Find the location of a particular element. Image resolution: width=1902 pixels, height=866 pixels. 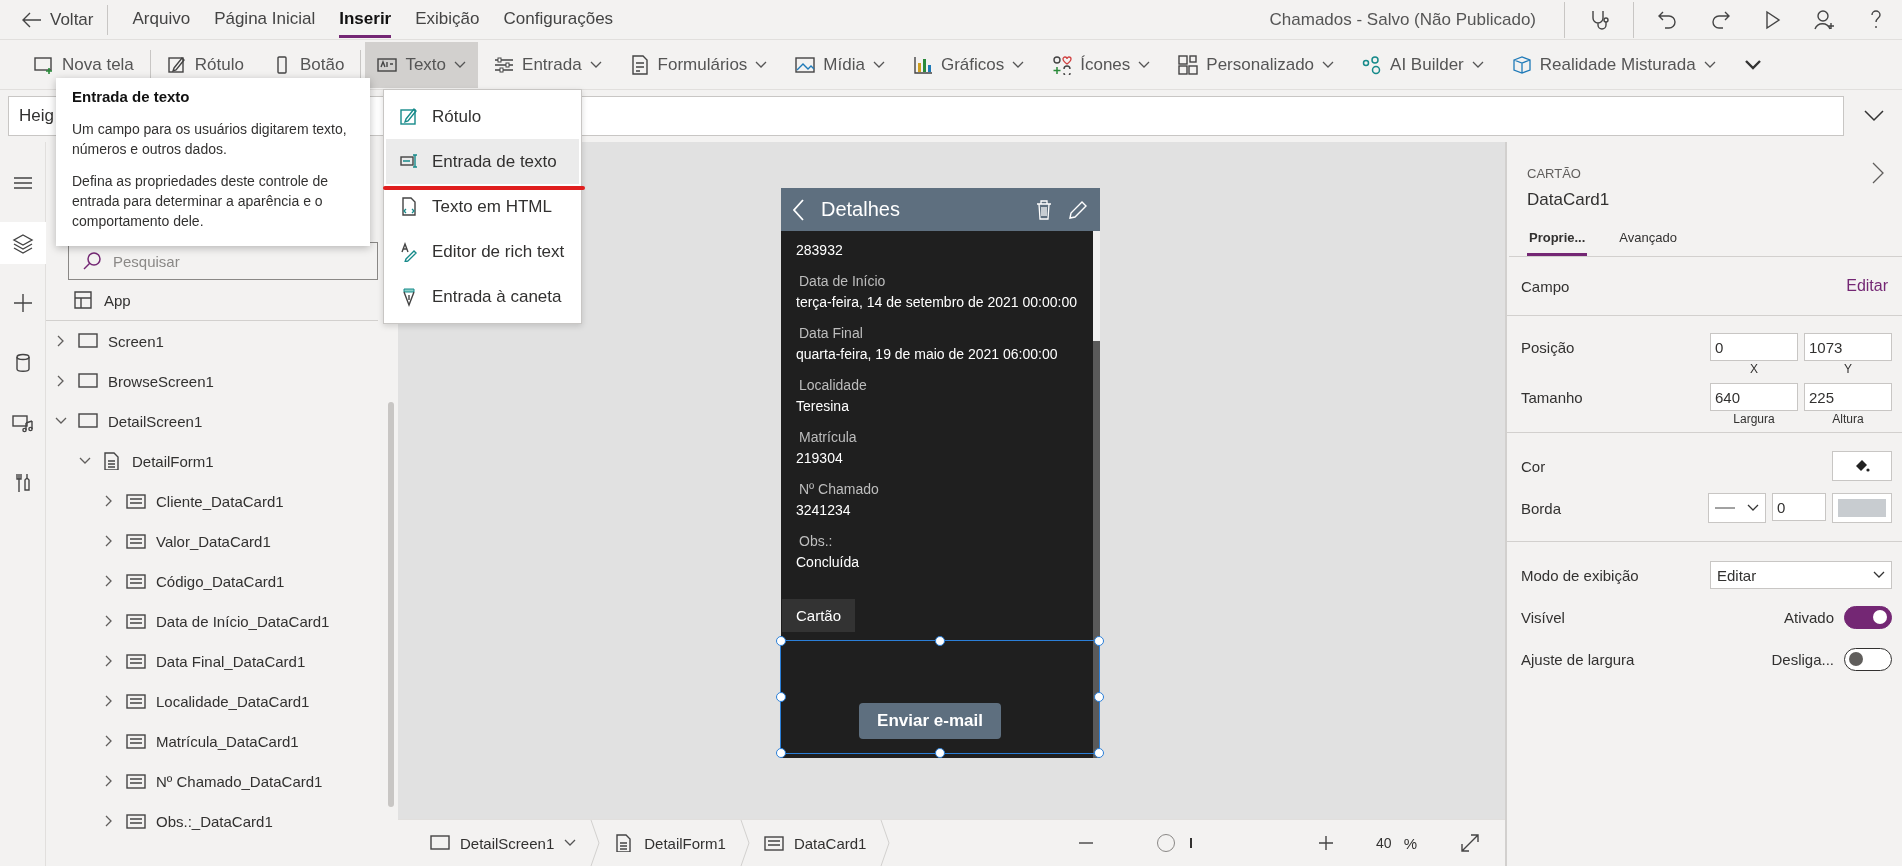

color-picker is located at coordinates (1862, 466).